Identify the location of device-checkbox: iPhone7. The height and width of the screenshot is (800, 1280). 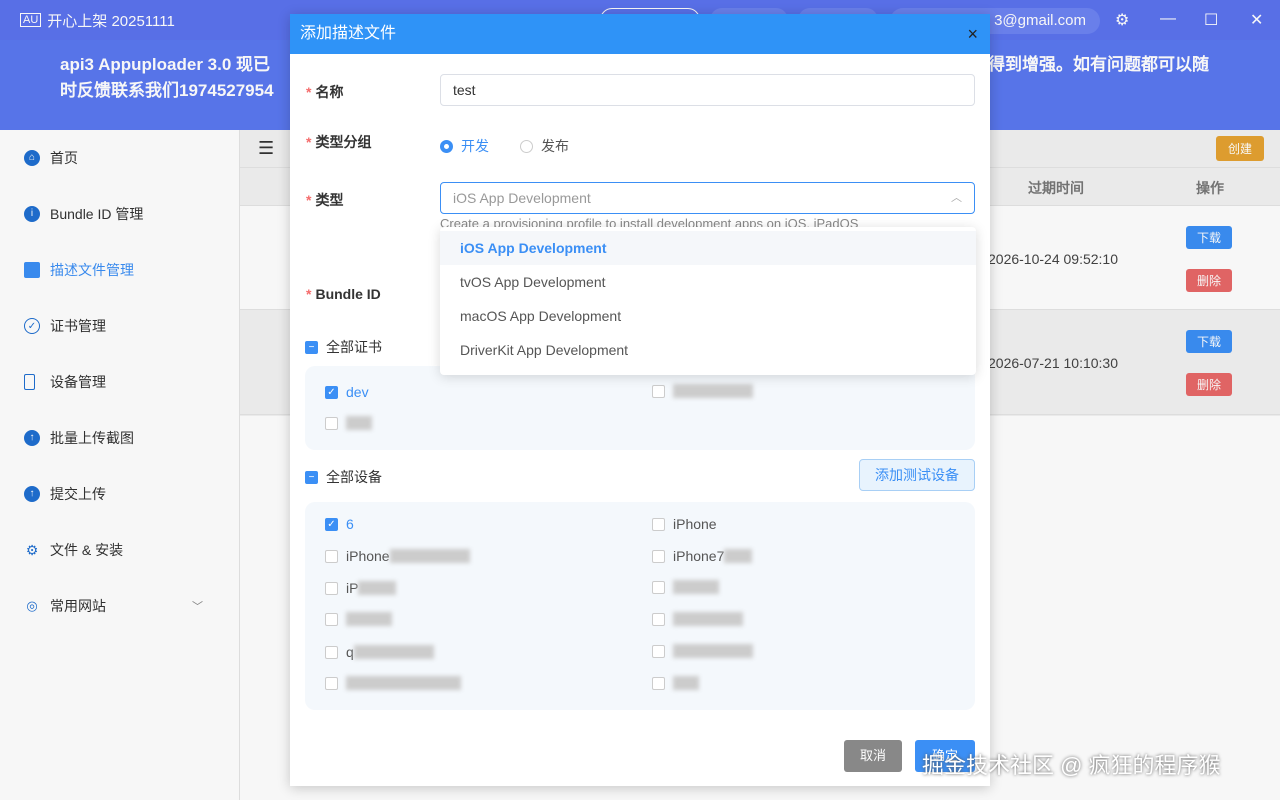
(702, 556).